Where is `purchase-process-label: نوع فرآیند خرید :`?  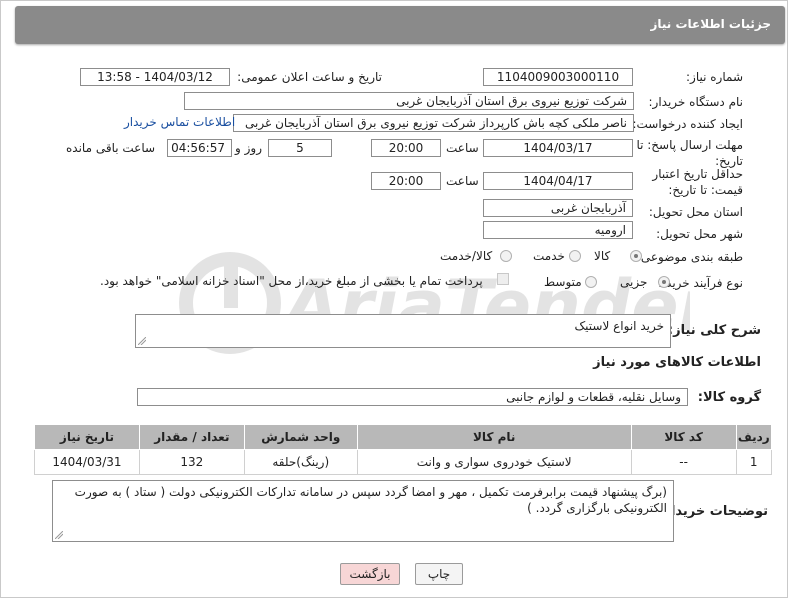
purchase-process-label: نوع فرآیند خرید : is located at coordinates (700, 283).